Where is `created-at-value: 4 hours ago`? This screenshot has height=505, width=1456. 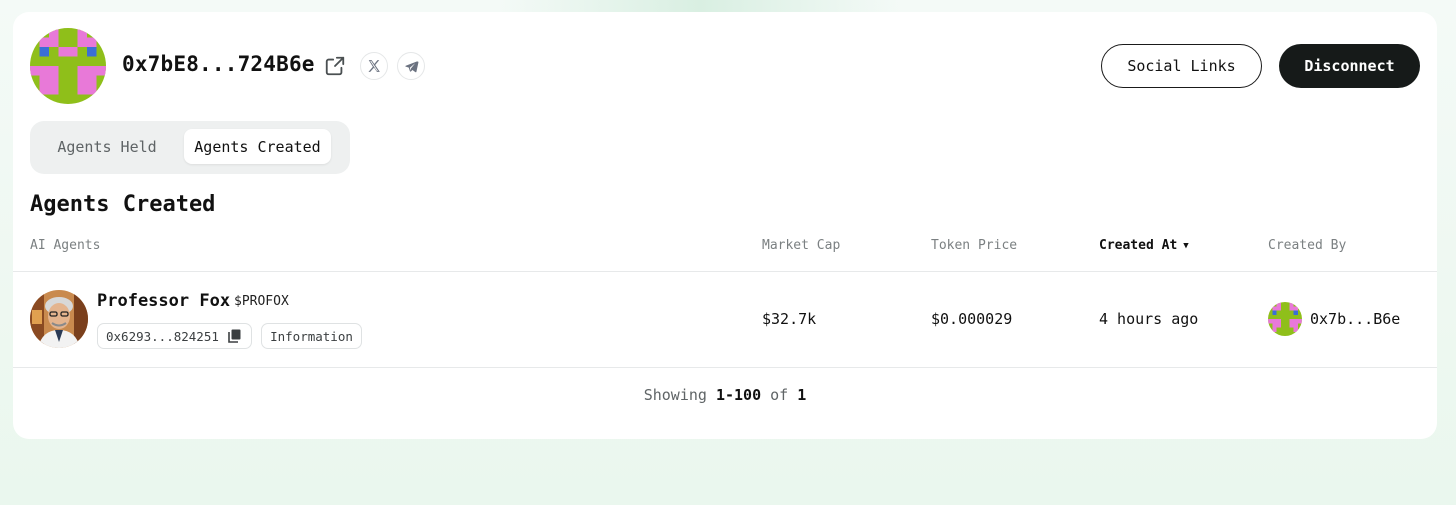 created-at-value: 4 hours ago is located at coordinates (1149, 319).